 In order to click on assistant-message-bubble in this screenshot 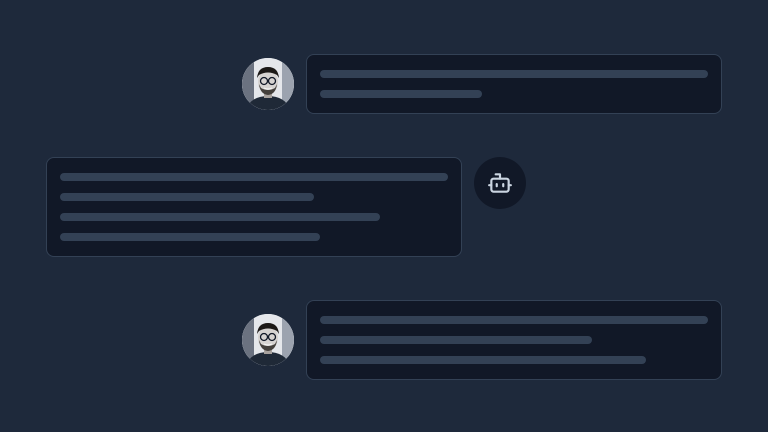, I will do `click(254, 207)`.